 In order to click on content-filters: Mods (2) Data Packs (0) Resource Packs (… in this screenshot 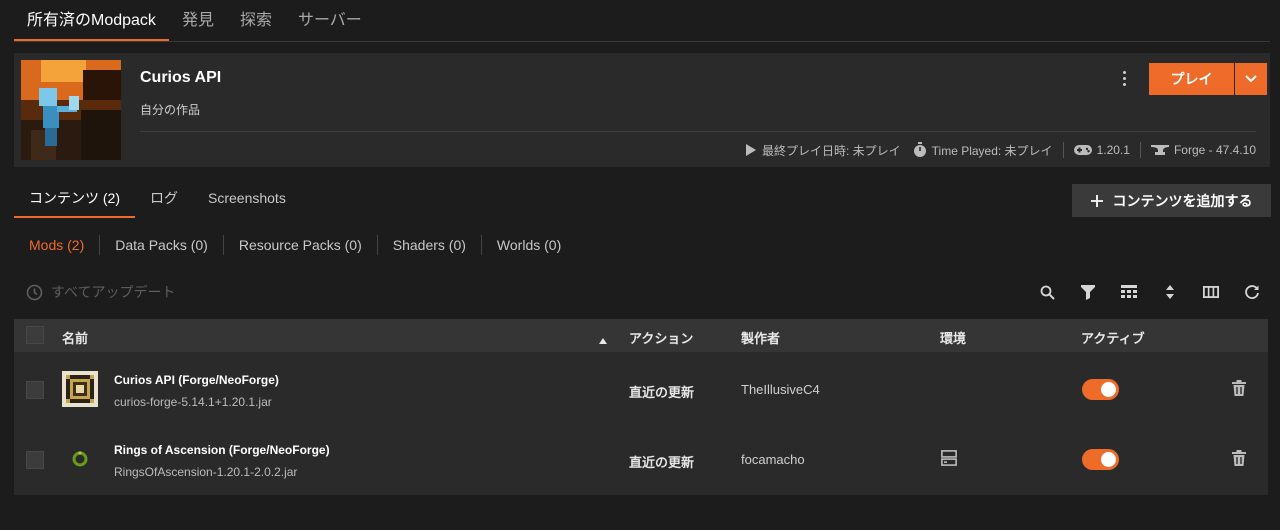, I will do `click(295, 245)`.